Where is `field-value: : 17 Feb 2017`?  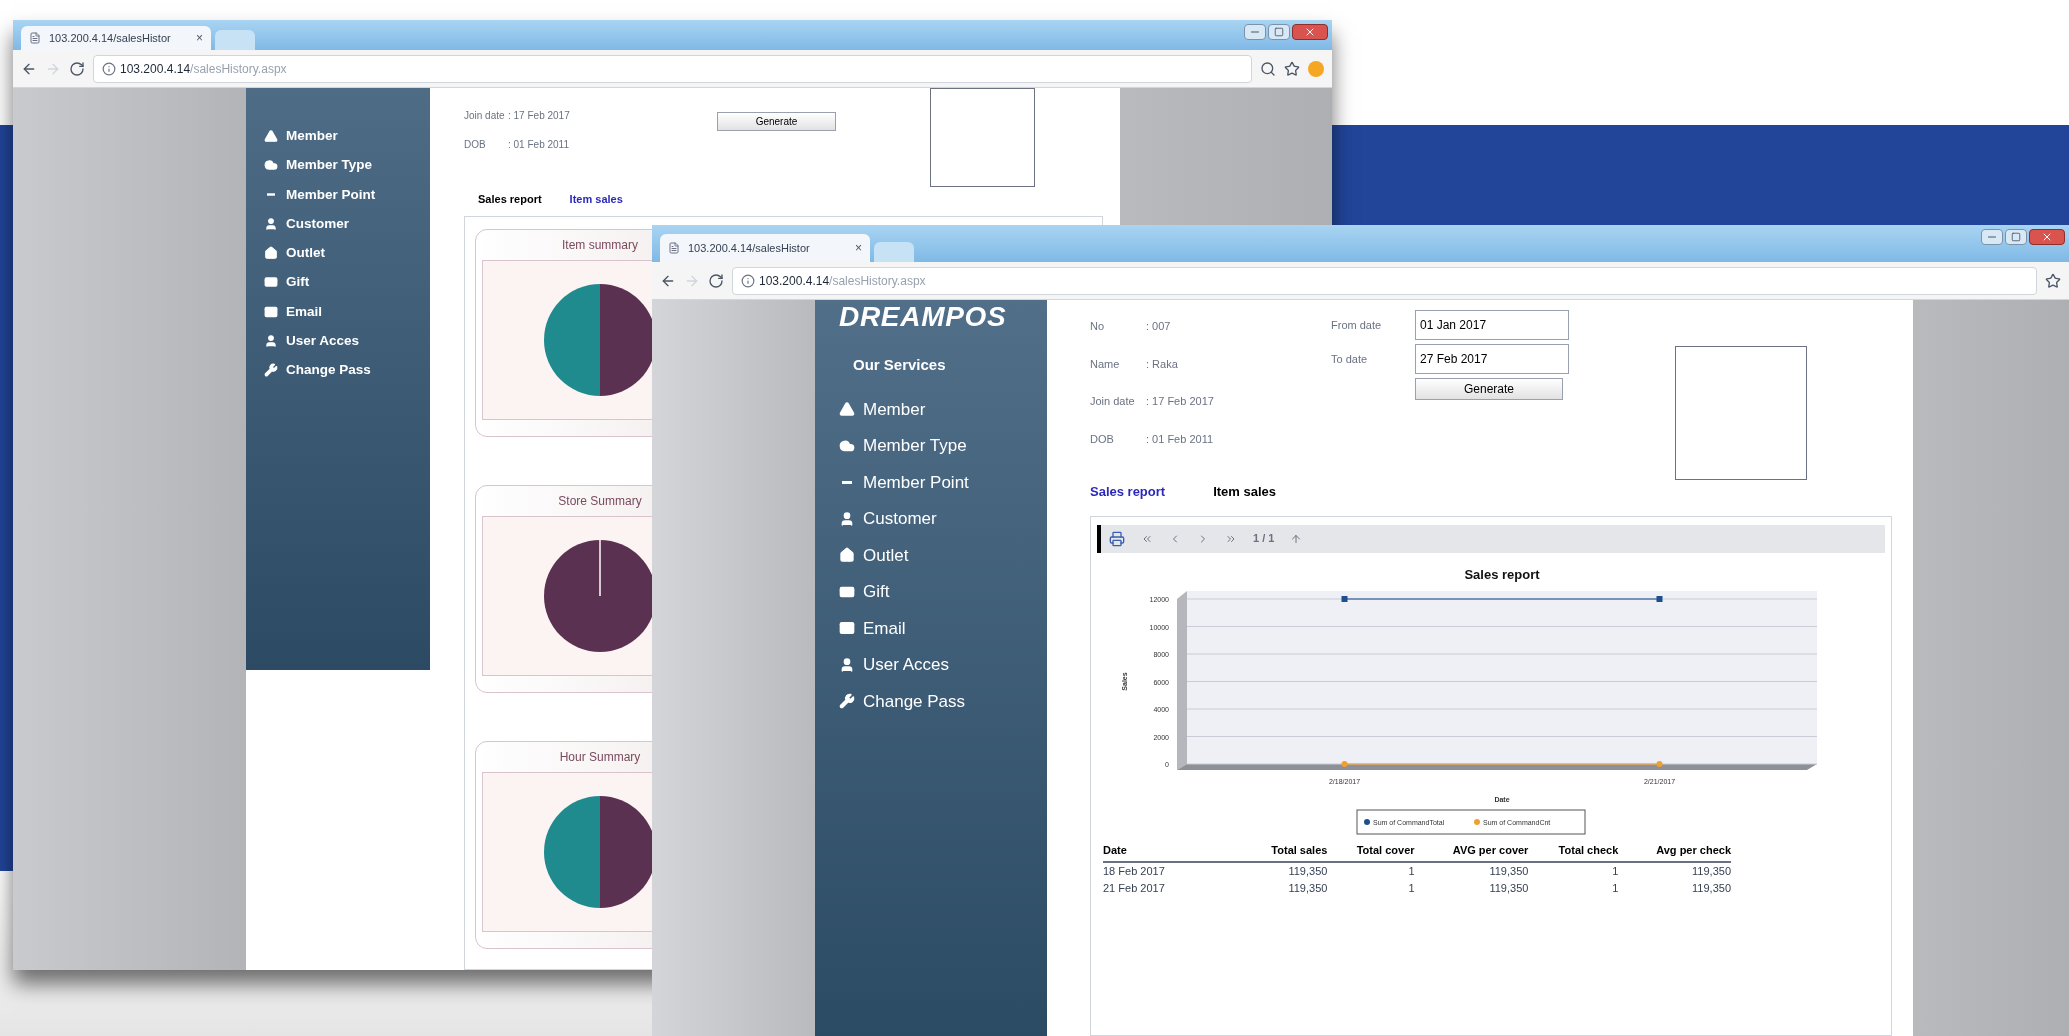
field-value: : 17 Feb 2017 is located at coordinates (1180, 401).